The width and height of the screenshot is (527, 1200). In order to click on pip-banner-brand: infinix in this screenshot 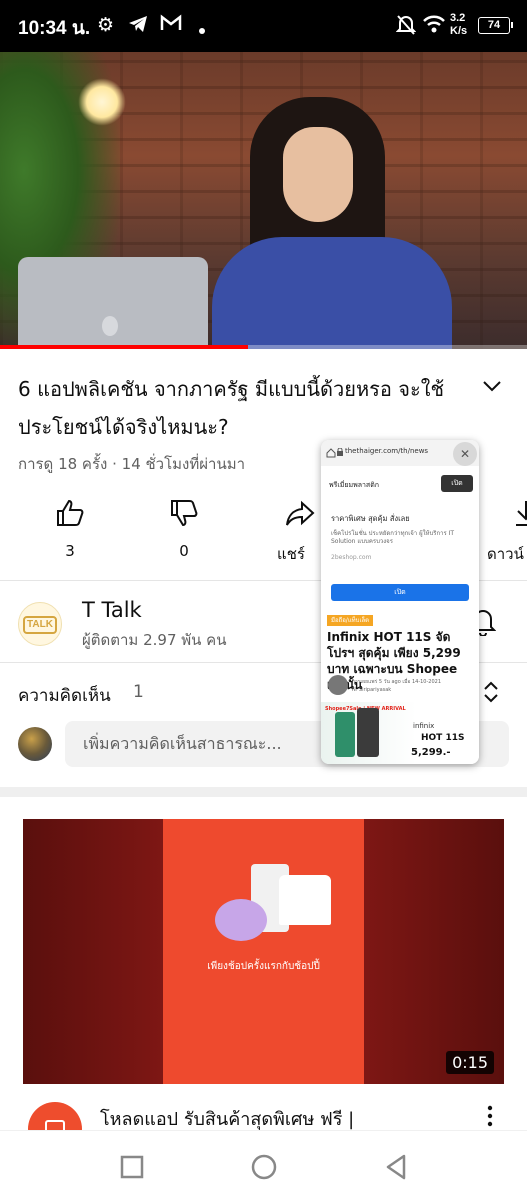, I will do `click(424, 726)`.